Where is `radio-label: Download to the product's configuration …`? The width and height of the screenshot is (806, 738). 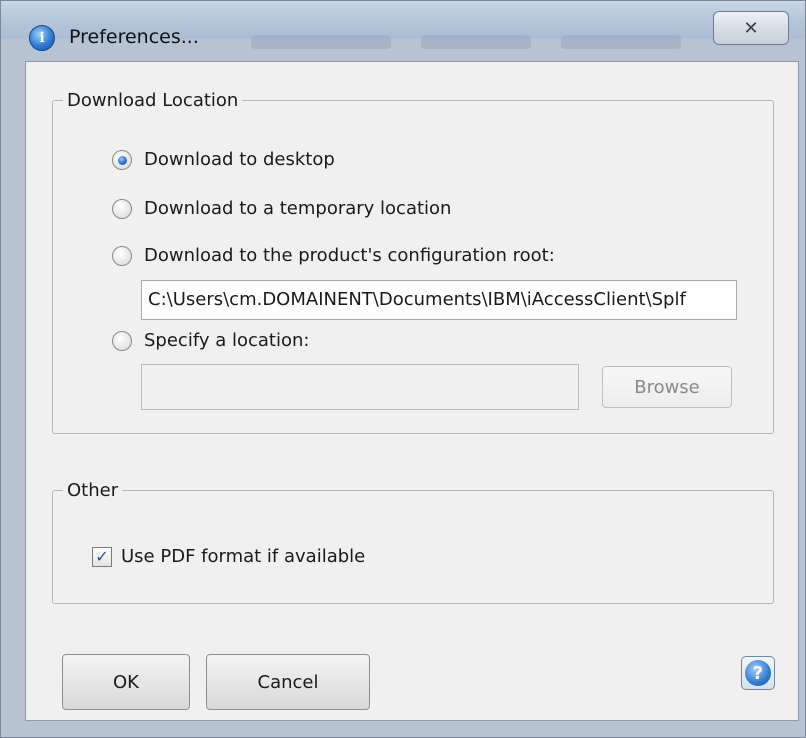
radio-label: Download to the product's configuration … is located at coordinates (349, 255).